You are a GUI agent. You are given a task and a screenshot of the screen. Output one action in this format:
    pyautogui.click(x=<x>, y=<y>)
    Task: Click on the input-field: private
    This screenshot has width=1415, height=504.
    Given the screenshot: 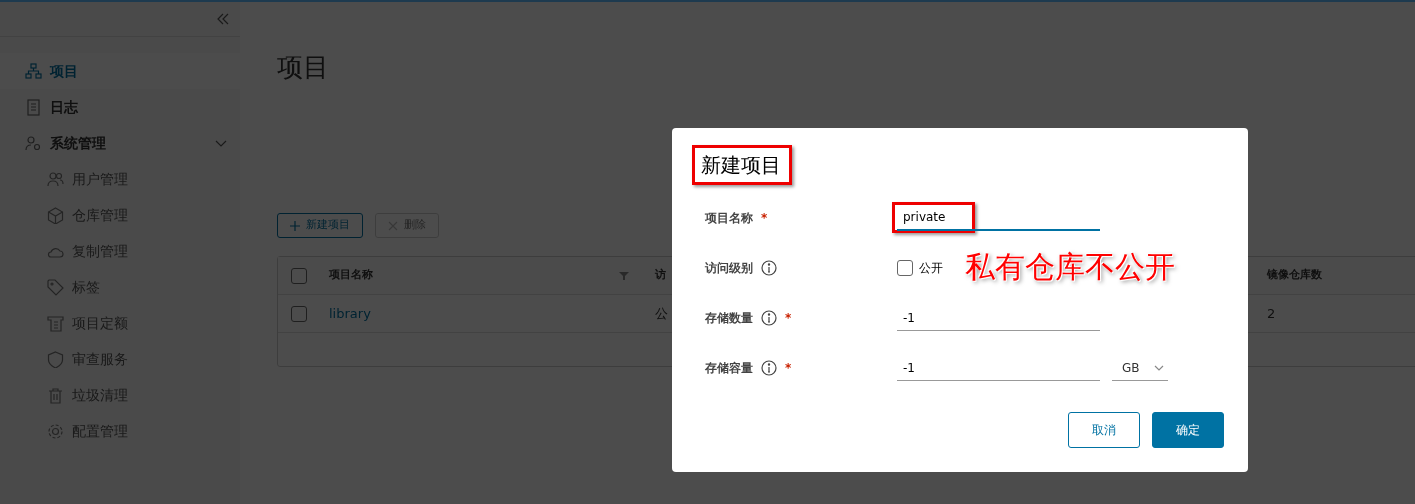 What is the action you would take?
    pyautogui.click(x=998, y=218)
    